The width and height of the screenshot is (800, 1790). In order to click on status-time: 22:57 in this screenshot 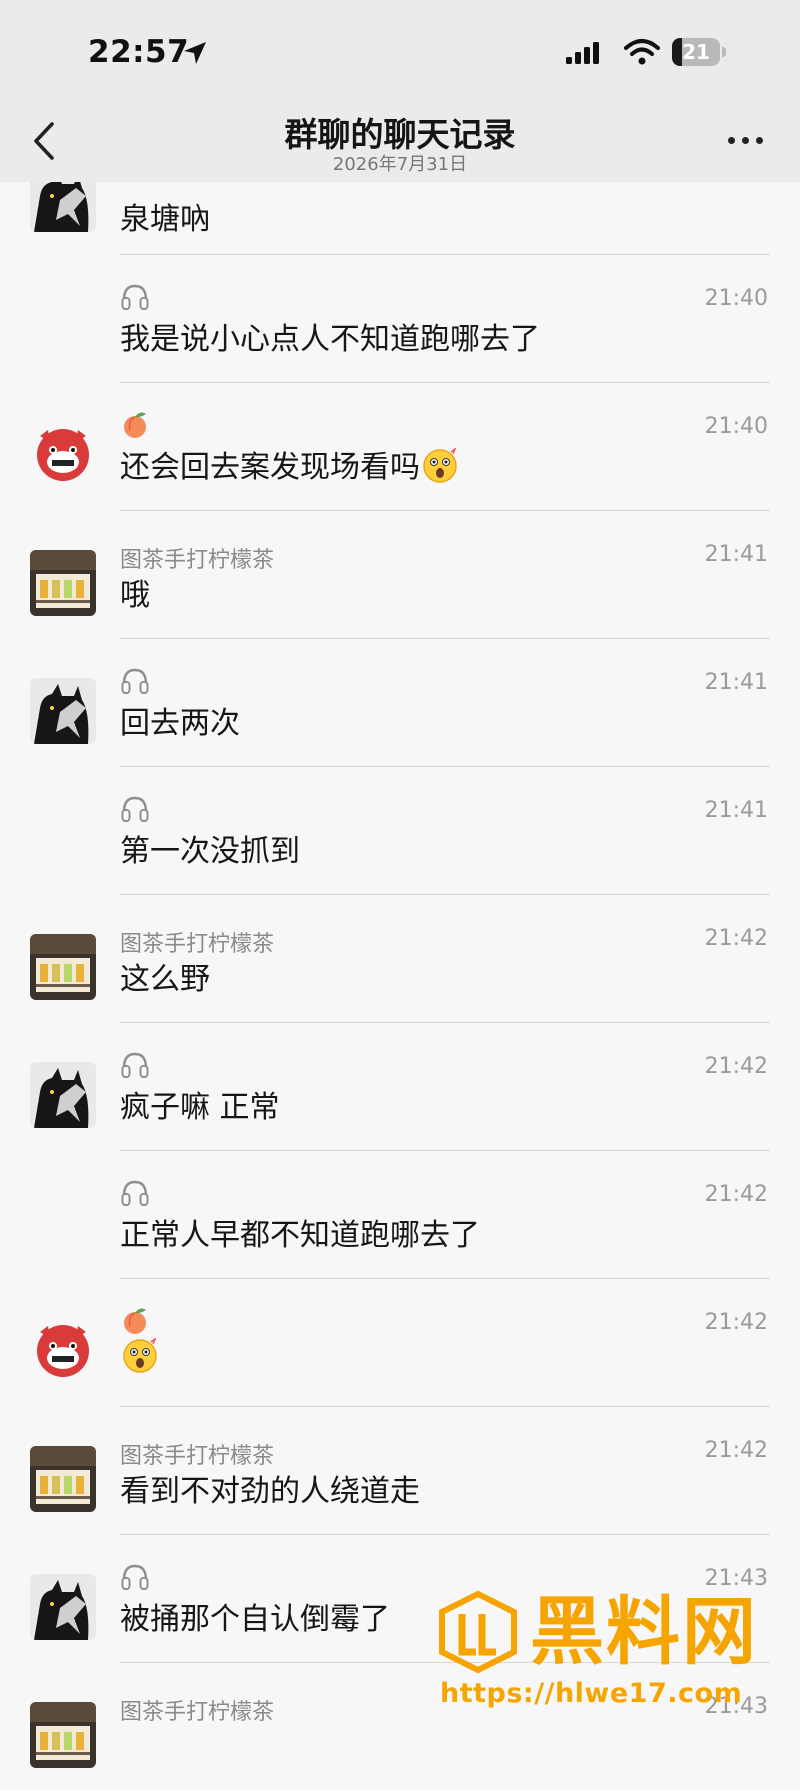, I will do `click(139, 52)`.